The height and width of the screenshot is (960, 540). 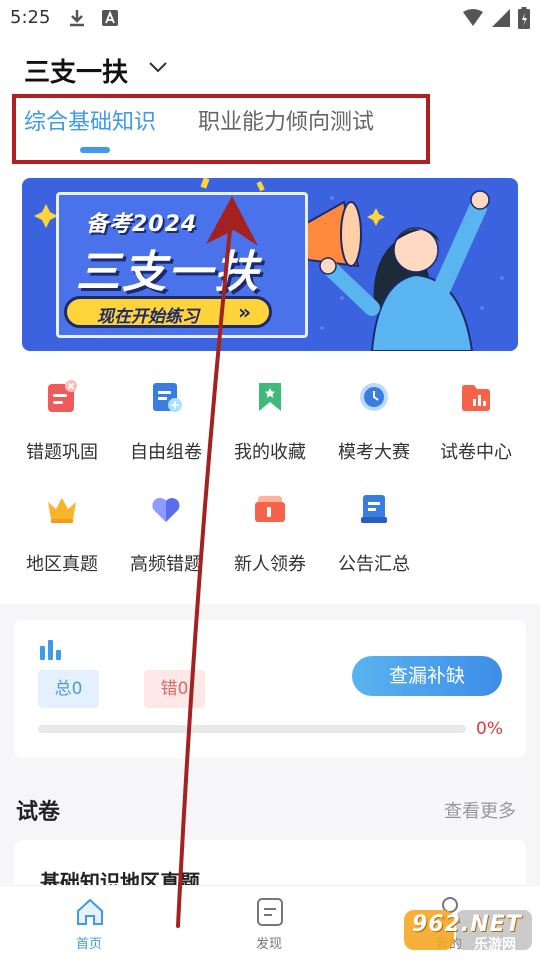 I want to click on grid-item-label: 高频错题, so click(x=166, y=564).